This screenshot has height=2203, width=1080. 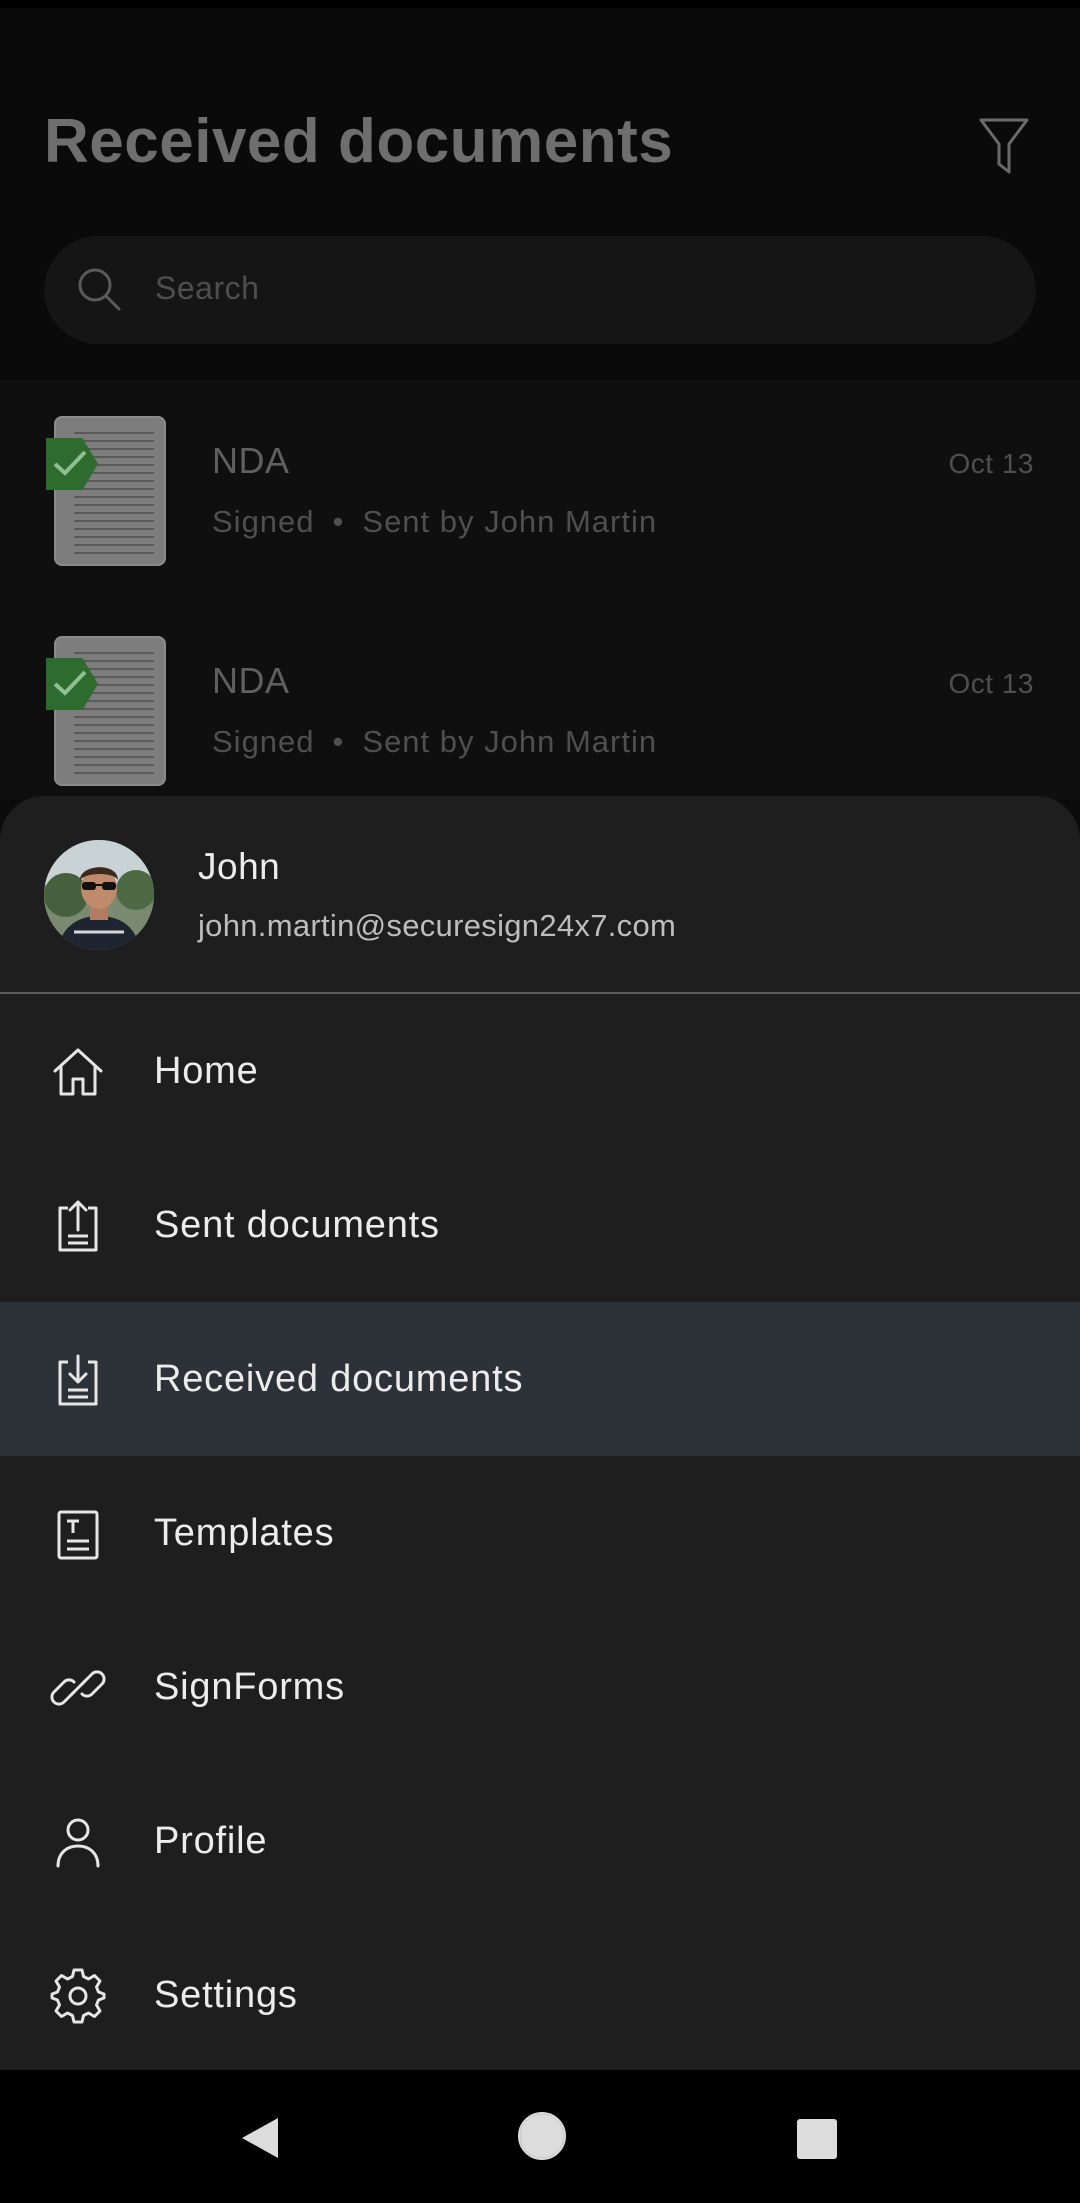 What do you see at coordinates (540, 894) in the screenshot?
I see `drawer-profile: John john.martin@securesign24x7.com` at bounding box center [540, 894].